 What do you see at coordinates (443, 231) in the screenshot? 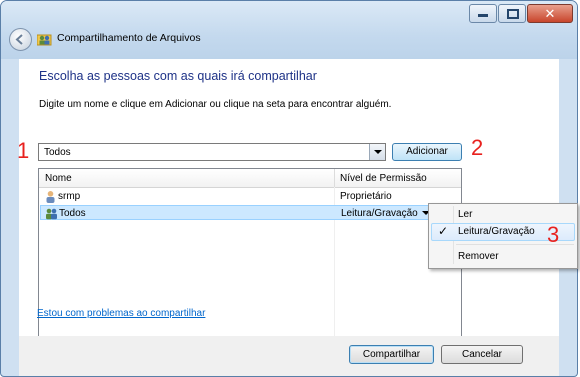
I see `checkmark-icon: ✓` at bounding box center [443, 231].